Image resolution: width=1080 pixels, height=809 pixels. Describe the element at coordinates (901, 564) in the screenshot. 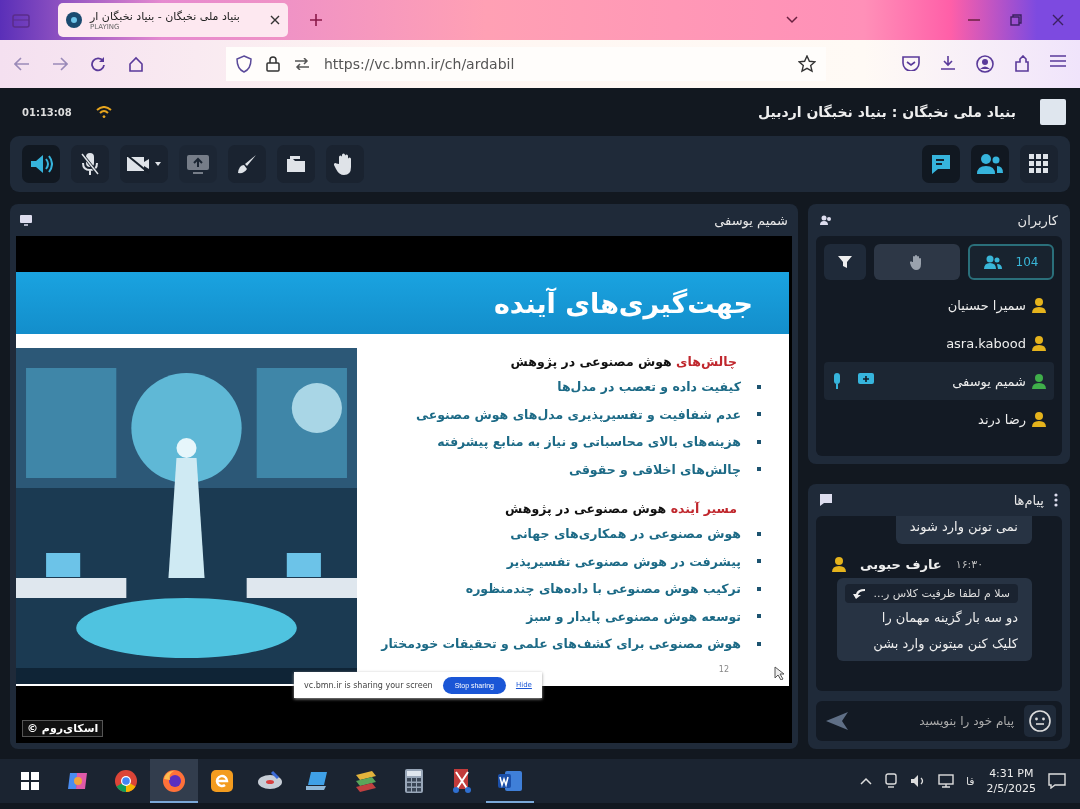

I see `sender-name: عارف حبوبی` at that location.